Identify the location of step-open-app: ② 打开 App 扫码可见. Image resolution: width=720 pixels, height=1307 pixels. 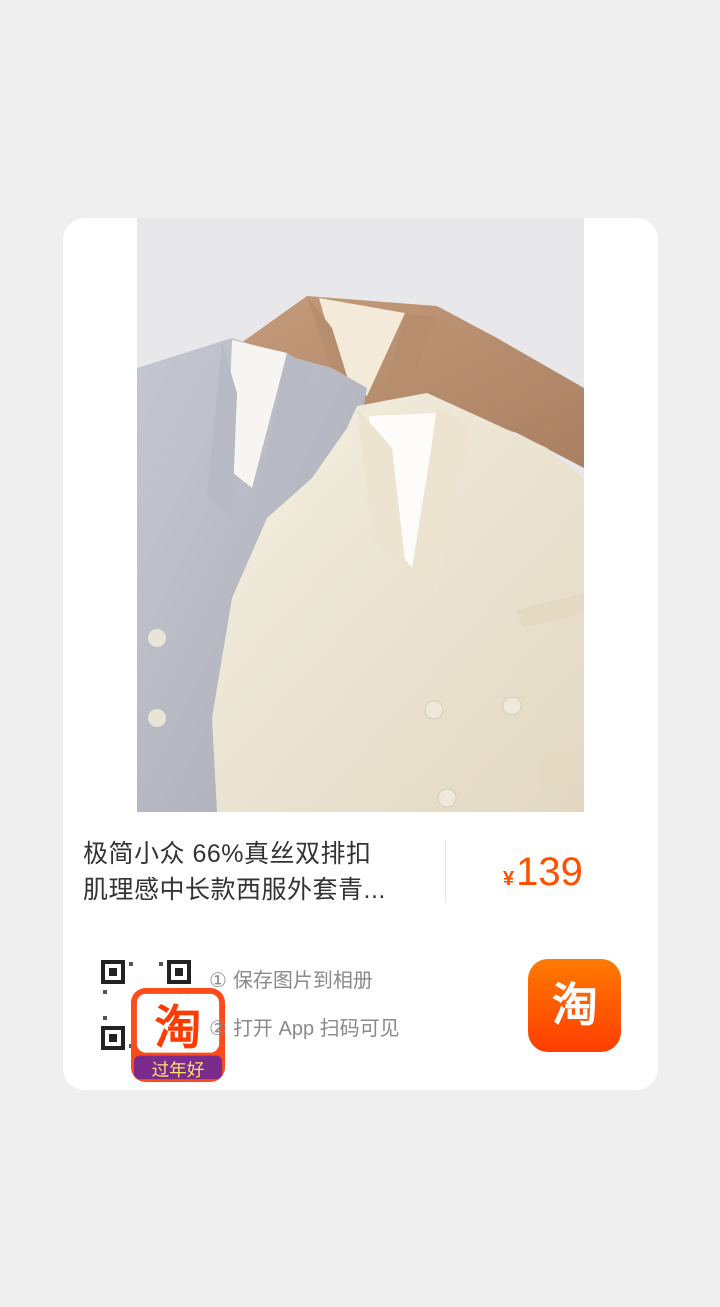
(304, 1029).